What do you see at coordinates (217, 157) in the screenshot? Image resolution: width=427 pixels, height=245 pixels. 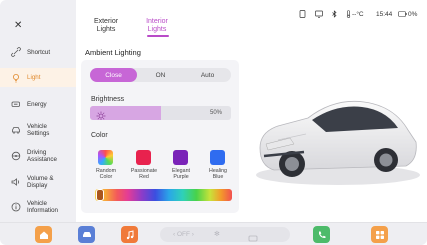 I see `healing-blue-swatch` at bounding box center [217, 157].